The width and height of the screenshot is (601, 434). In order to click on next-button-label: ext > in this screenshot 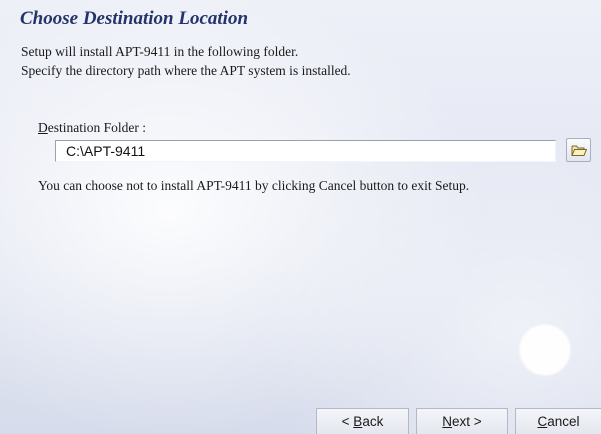, I will do `click(467, 421)`.